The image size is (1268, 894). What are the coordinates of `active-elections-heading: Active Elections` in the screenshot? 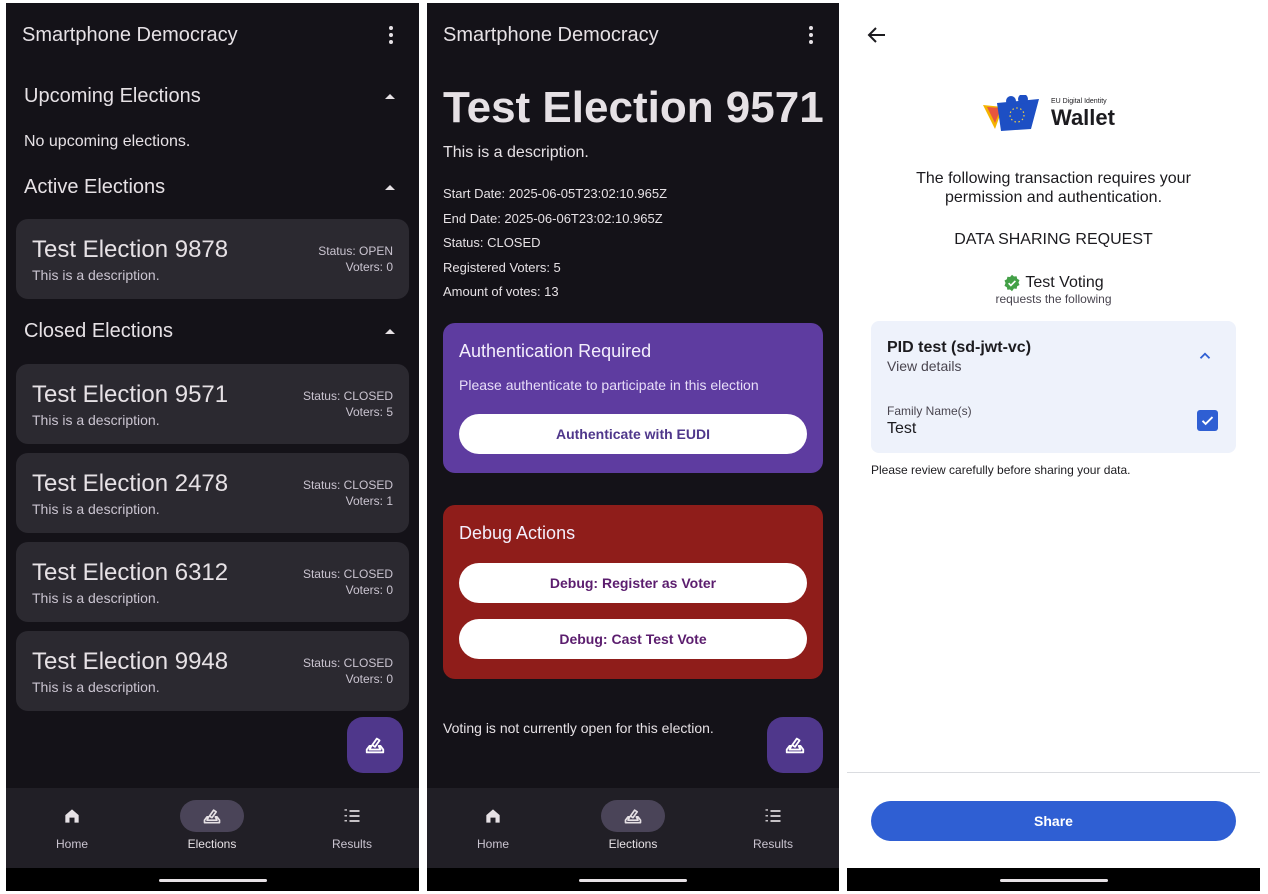 It's located at (95, 187).